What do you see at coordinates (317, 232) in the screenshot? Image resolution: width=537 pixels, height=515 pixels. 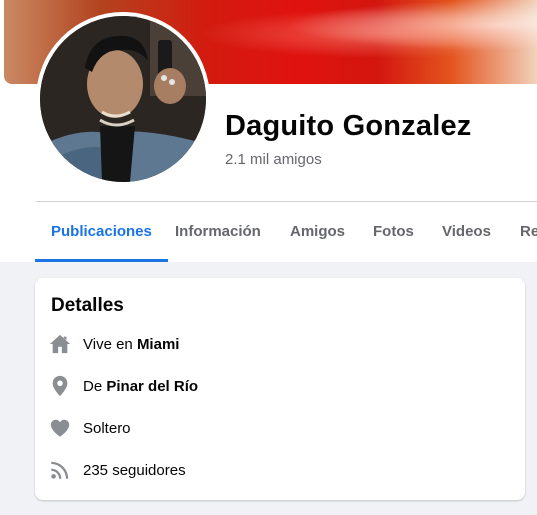 I see `tab-amigos: Amigos` at bounding box center [317, 232].